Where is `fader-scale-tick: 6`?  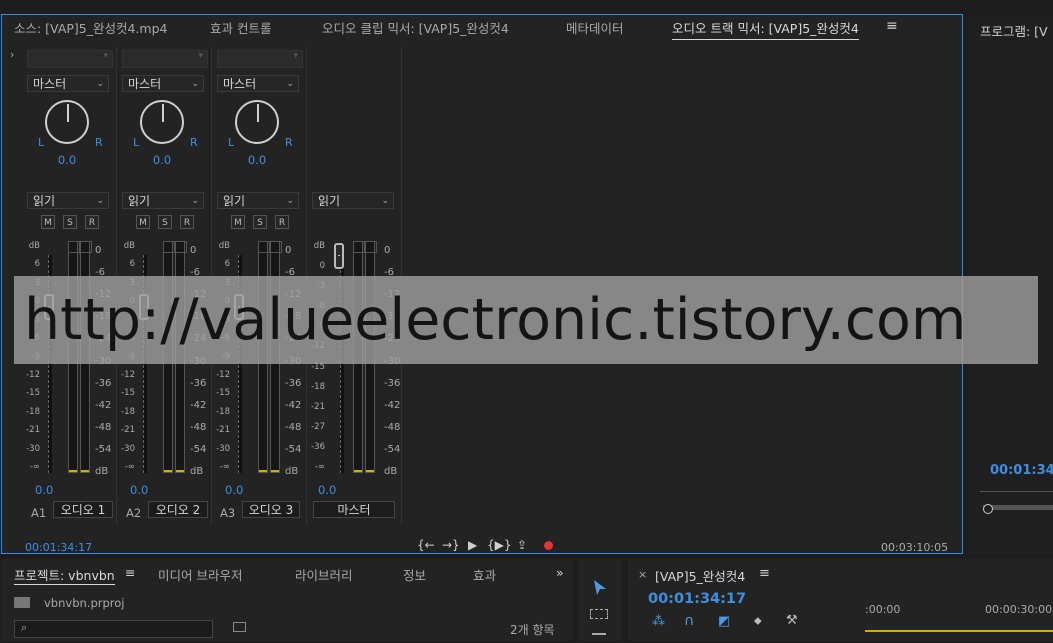
fader-scale-tick: 6 is located at coordinates (132, 264).